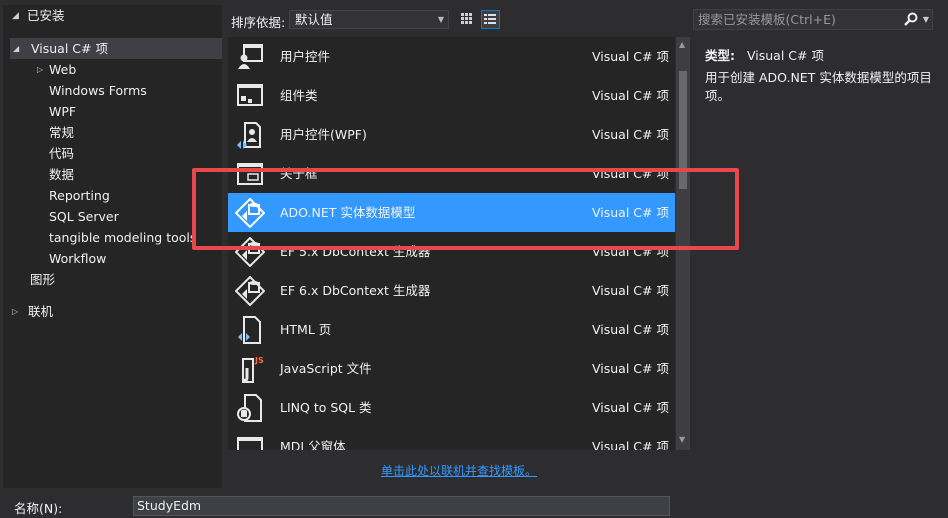 The width and height of the screenshot is (948, 518). I want to click on tree-item-wpf: WPF, so click(62, 111).